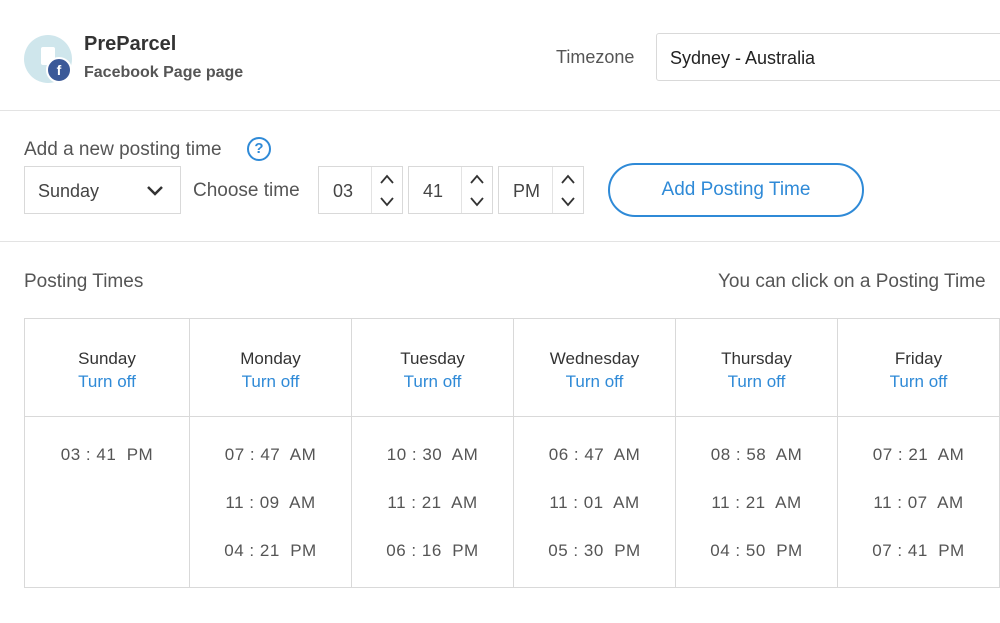 The image size is (1000, 623). Describe the element at coordinates (567, 190) in the screenshot. I see `ampm-stepper-arrows` at that location.